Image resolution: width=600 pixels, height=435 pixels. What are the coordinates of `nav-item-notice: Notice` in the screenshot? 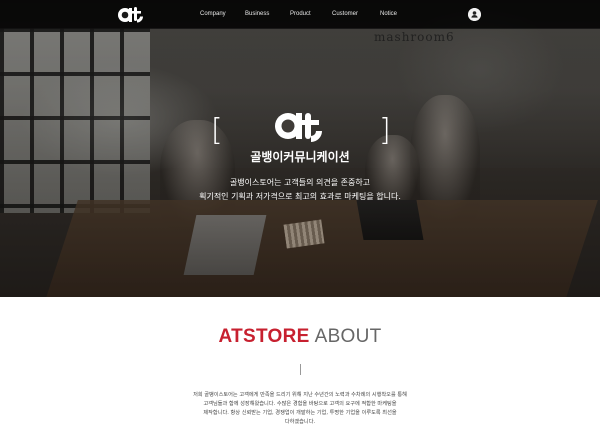 It's located at (388, 14).